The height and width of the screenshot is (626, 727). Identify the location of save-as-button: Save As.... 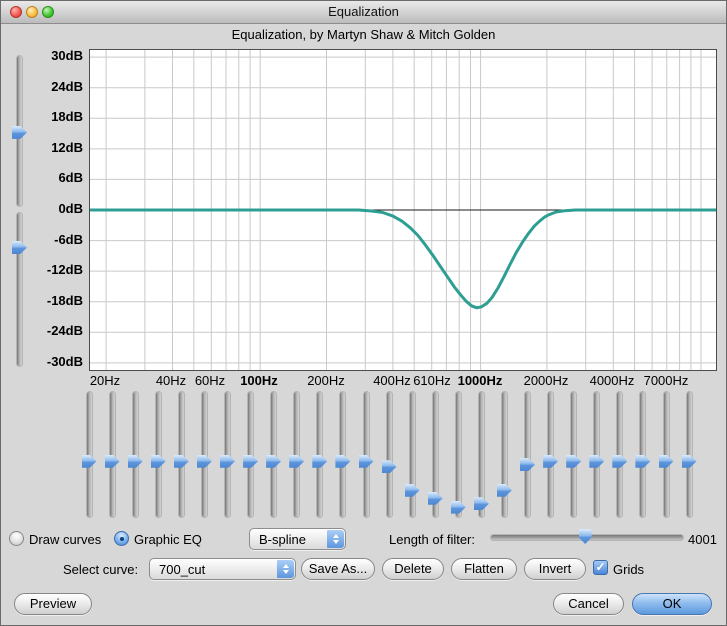
(338, 569).